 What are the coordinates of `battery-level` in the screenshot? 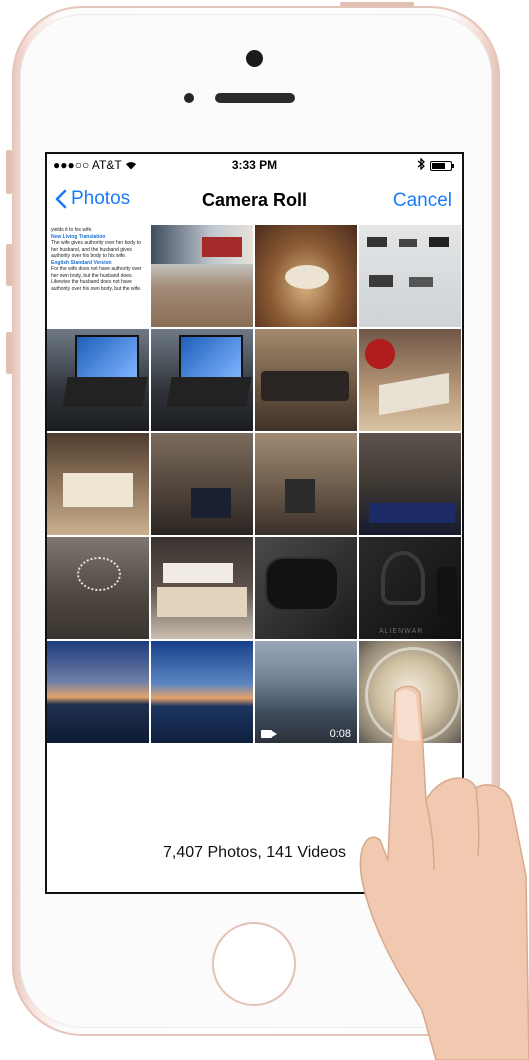 It's located at (438, 165).